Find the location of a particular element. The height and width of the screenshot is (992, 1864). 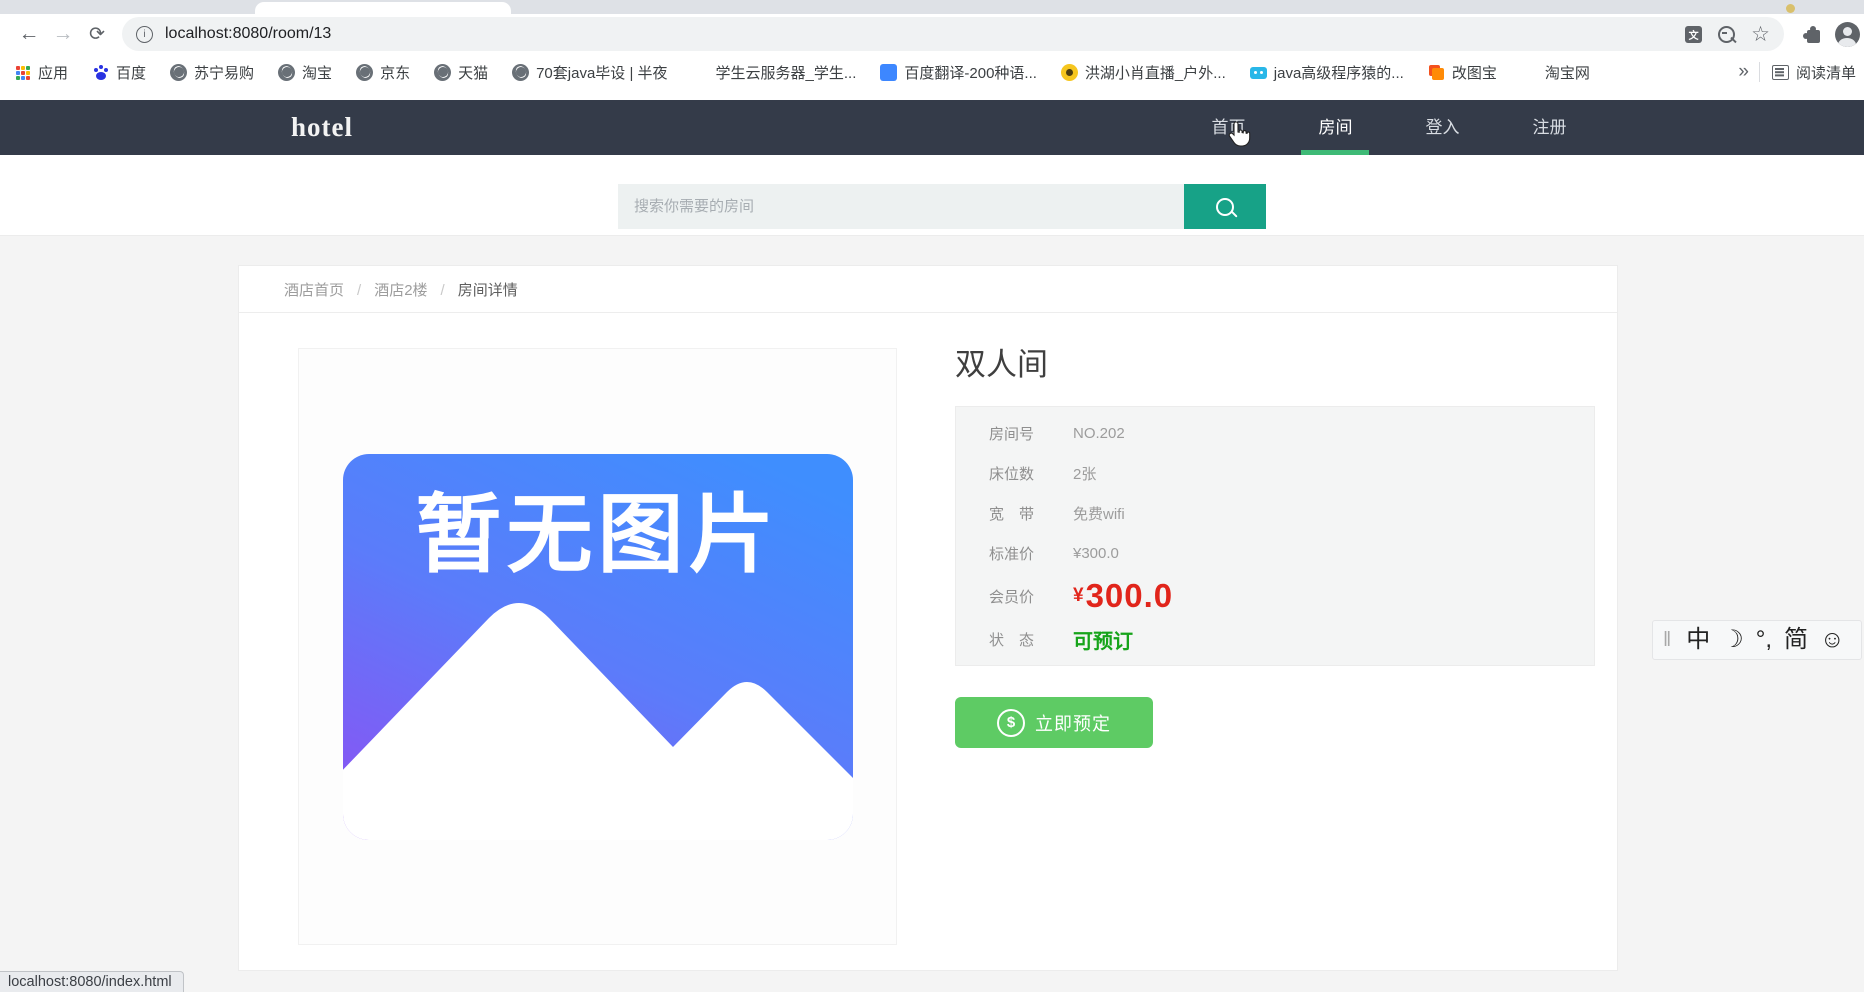

site-logo: hotel is located at coordinates (322, 127).